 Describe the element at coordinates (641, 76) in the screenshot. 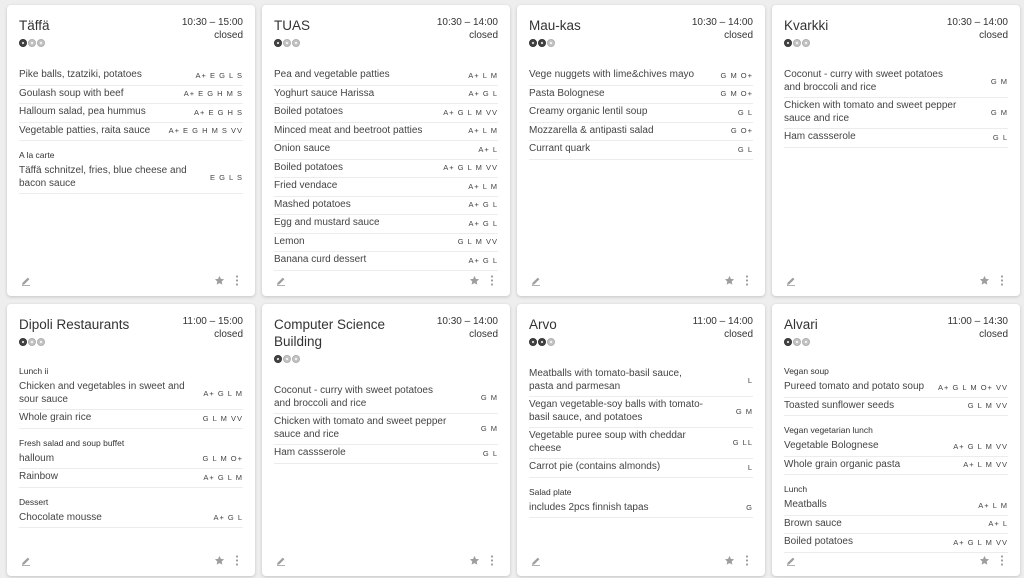

I see `menu-item: Vege nuggets with lime&chives mayo G M O+` at that location.